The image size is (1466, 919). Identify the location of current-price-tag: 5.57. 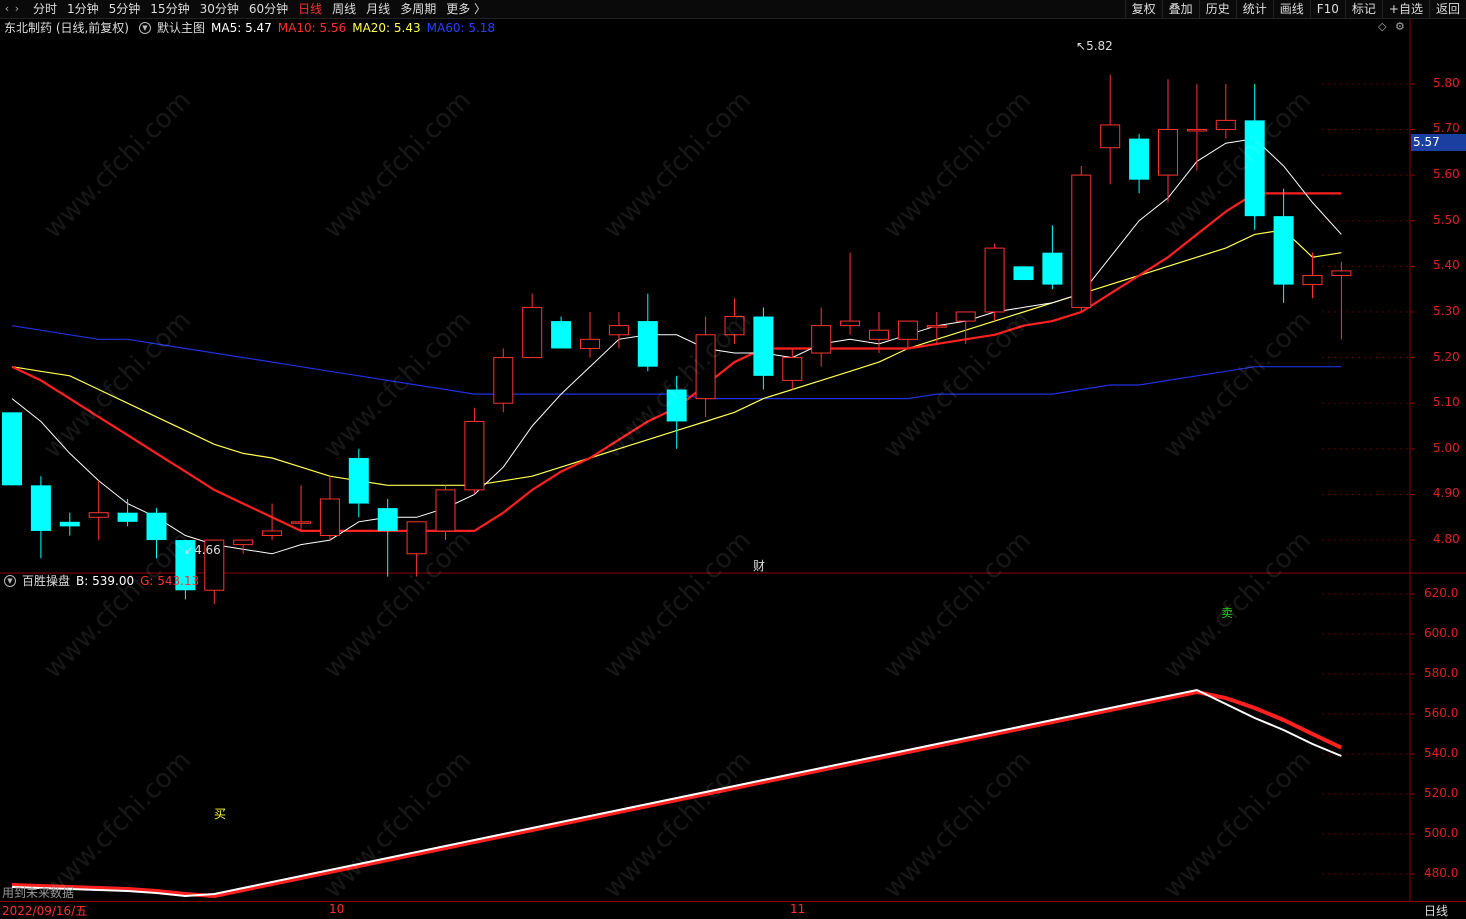
(1438, 142).